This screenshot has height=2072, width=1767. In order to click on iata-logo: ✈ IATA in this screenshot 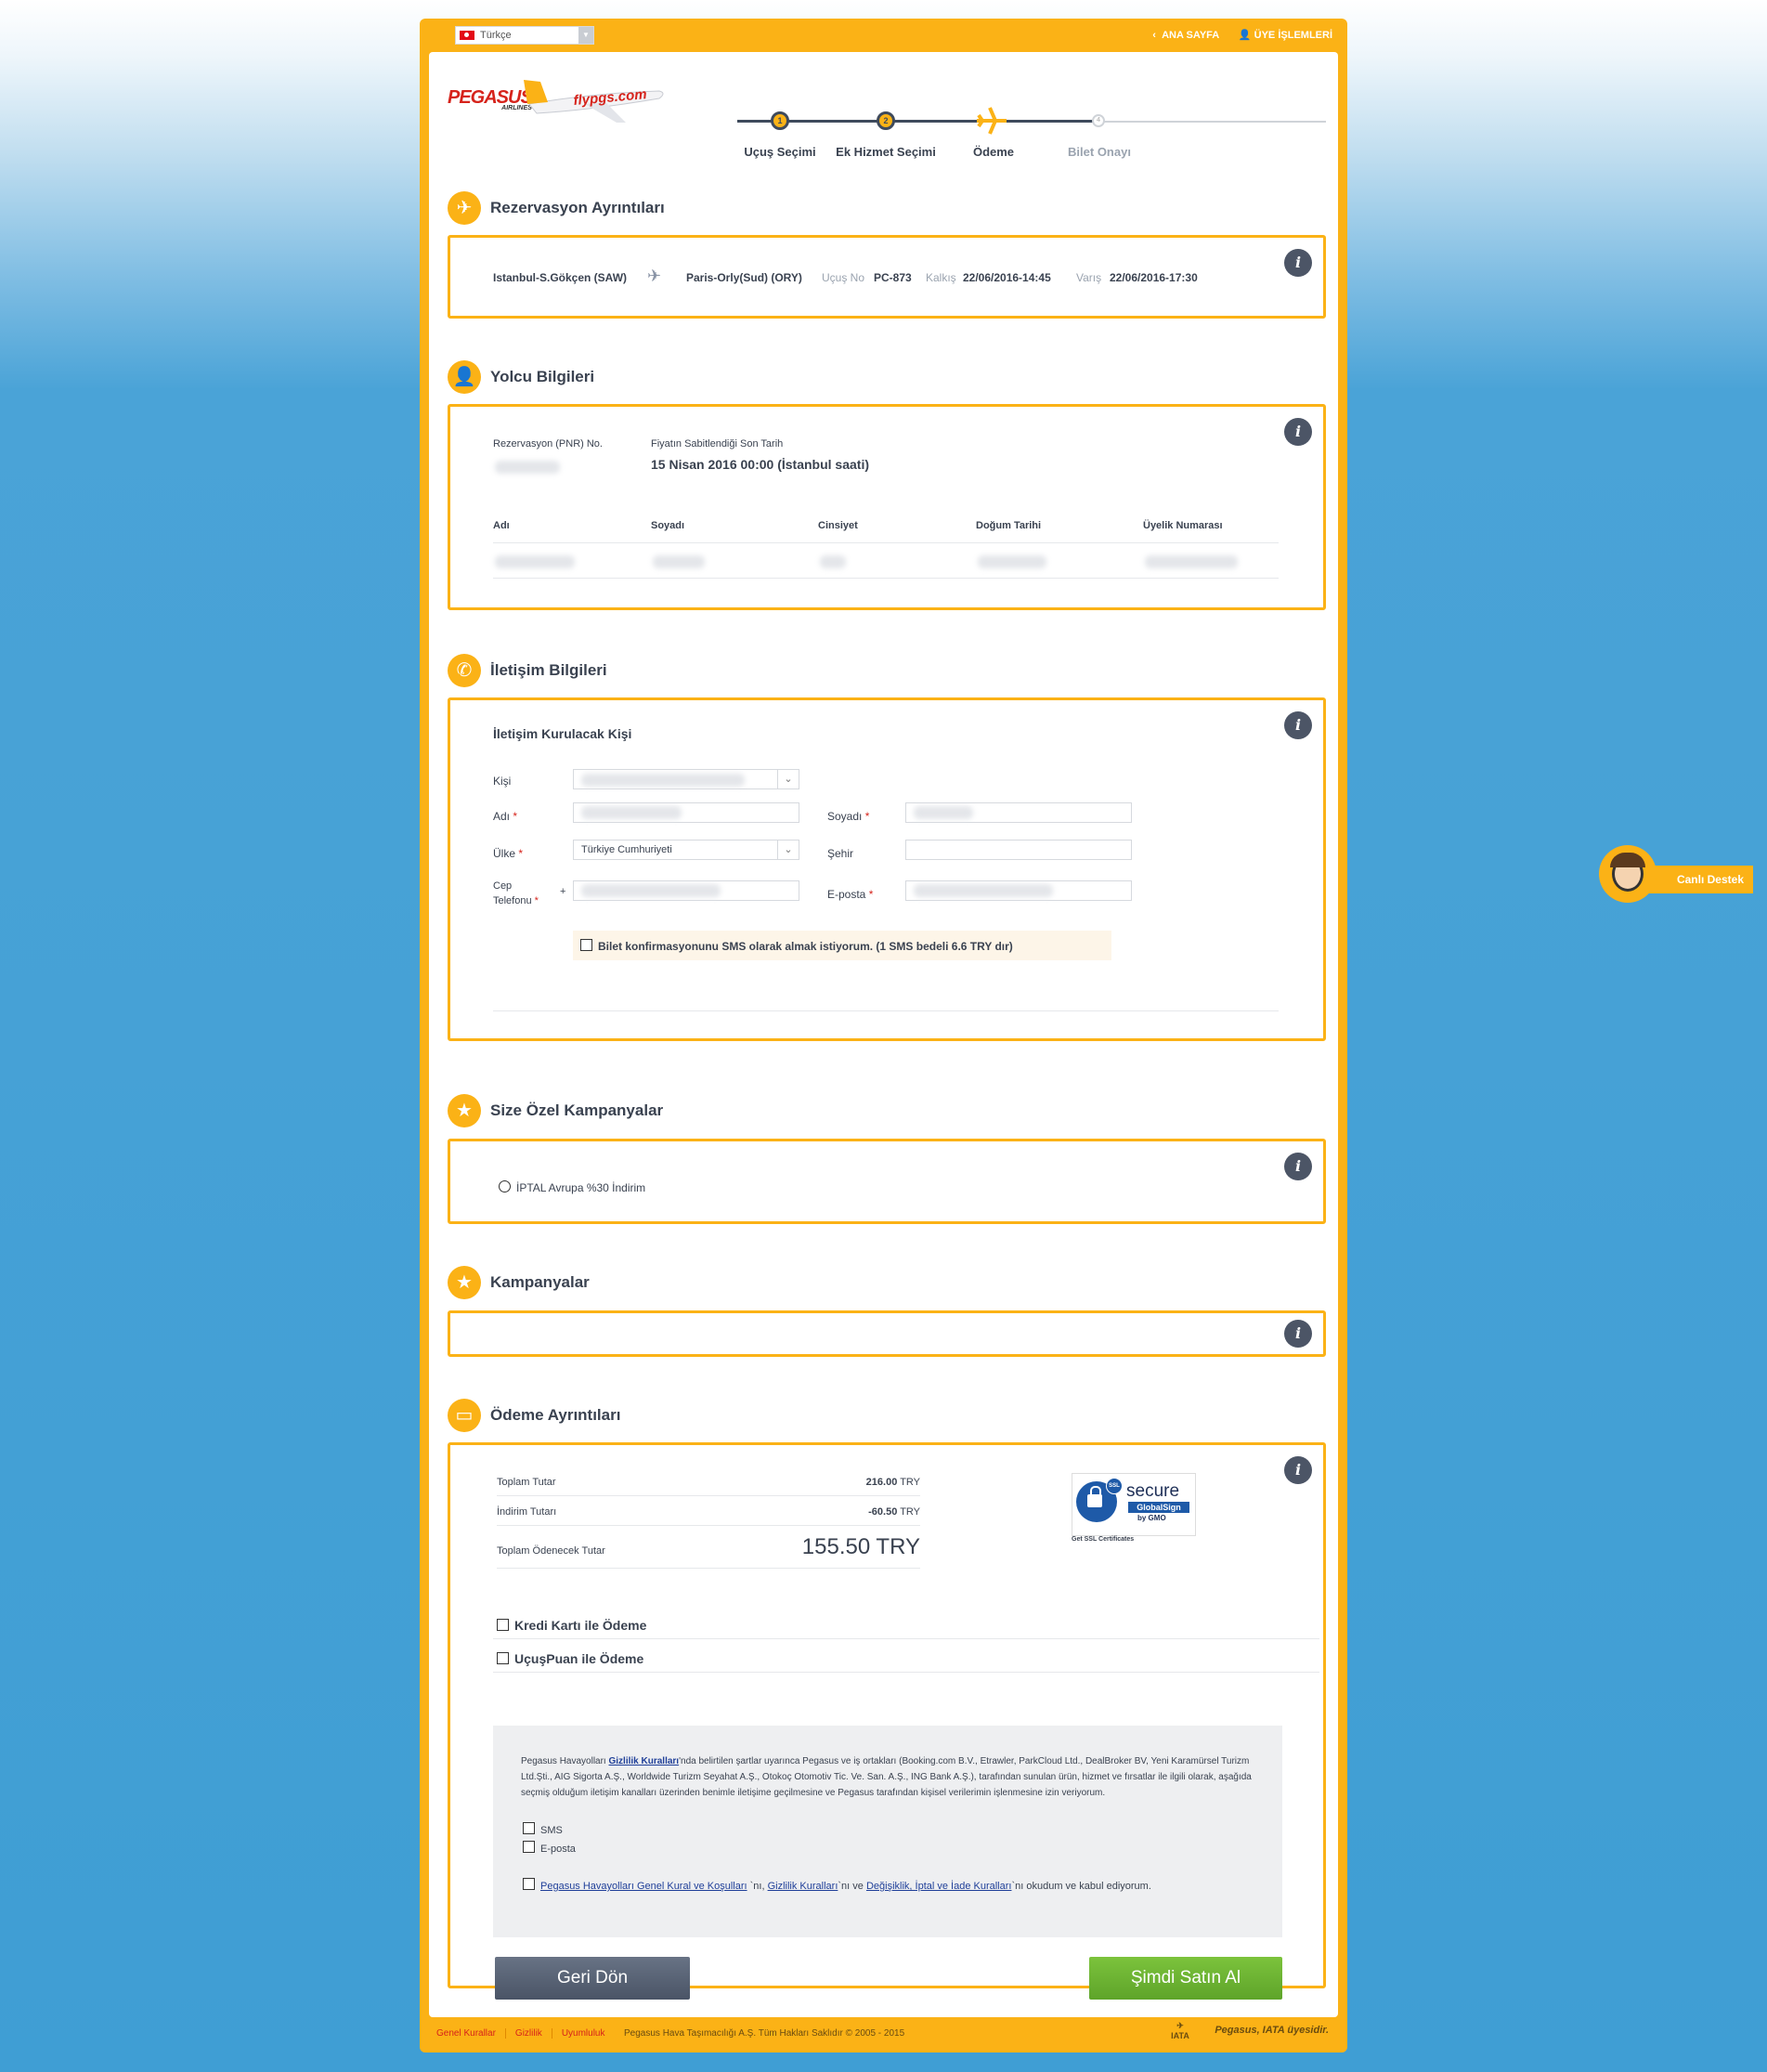, I will do `click(1180, 2030)`.